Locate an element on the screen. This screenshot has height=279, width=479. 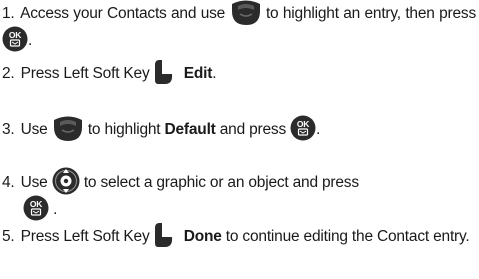
step-number: 4. is located at coordinates (8, 183).